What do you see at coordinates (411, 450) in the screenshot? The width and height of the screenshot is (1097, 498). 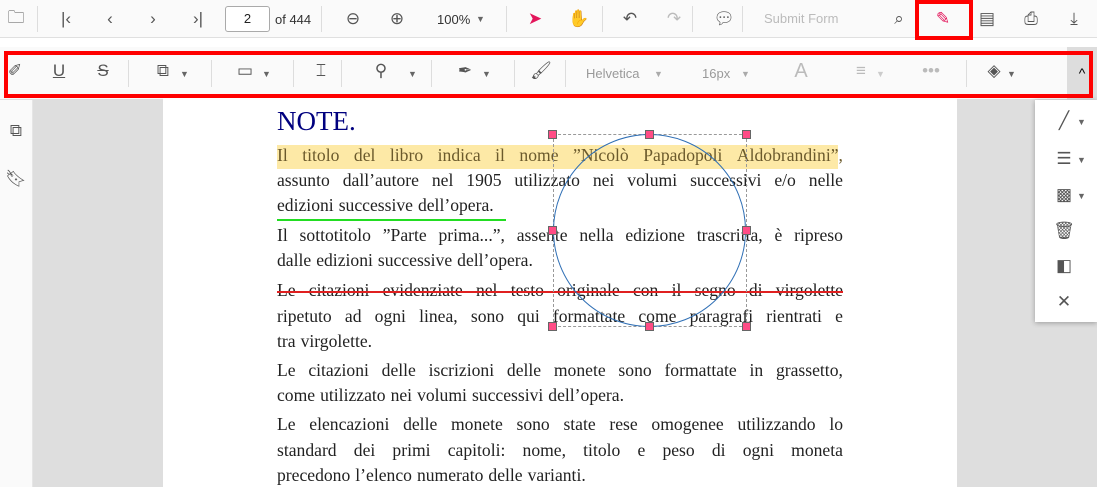 I see `word: primi` at bounding box center [411, 450].